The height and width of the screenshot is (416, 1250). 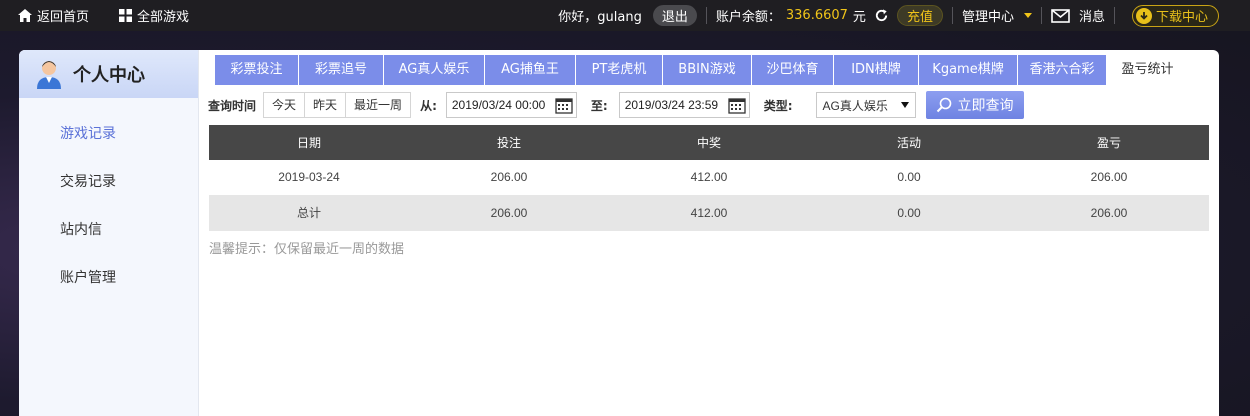 What do you see at coordinates (434, 70) in the screenshot?
I see `tab-ag-live: AG真人娱乐` at bounding box center [434, 70].